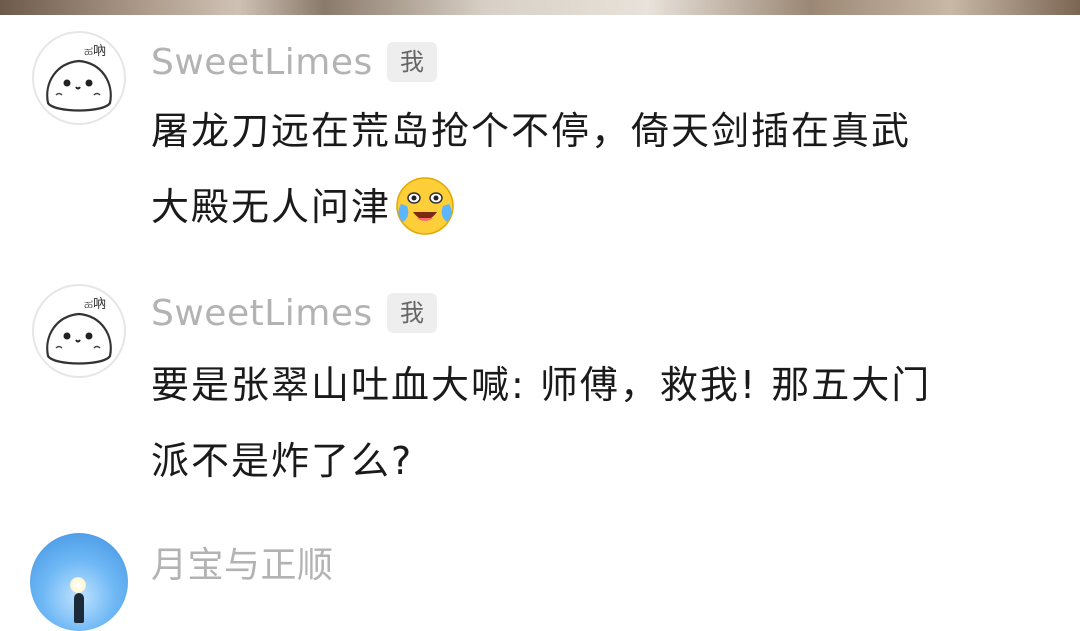 The width and height of the screenshot is (1080, 631). I want to click on comment-text-line: 派不是炸了么?, so click(282, 461).